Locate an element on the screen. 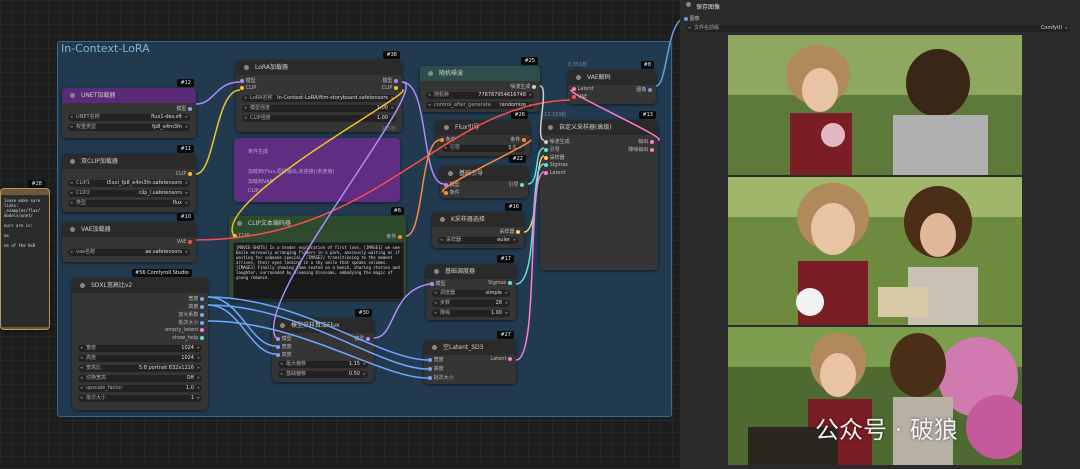 Image resolution: width=1080 pixels, height=469 pixels. widget-label: 文件名前缀 is located at coordinates (707, 28).